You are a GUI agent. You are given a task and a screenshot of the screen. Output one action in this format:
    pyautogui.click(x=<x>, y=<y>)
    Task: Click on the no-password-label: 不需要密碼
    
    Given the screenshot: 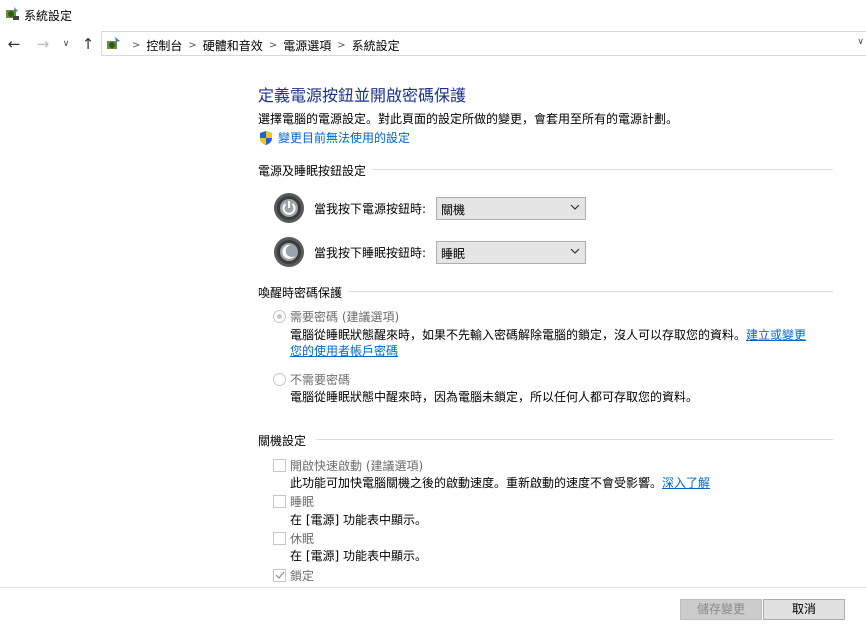 What is the action you would take?
    pyautogui.click(x=320, y=380)
    